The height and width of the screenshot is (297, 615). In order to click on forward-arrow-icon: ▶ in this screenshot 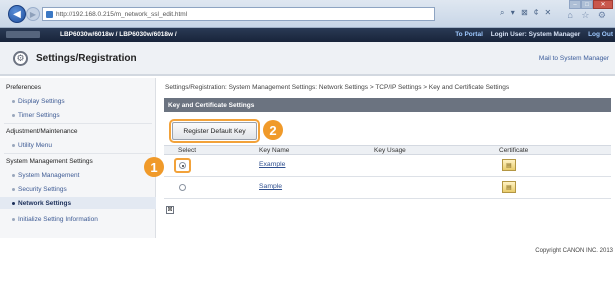, I will do `click(33, 14)`.